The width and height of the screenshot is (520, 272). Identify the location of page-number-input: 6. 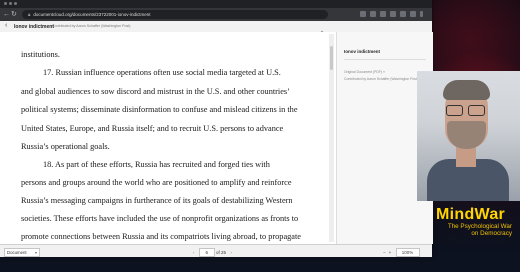
(206, 252).